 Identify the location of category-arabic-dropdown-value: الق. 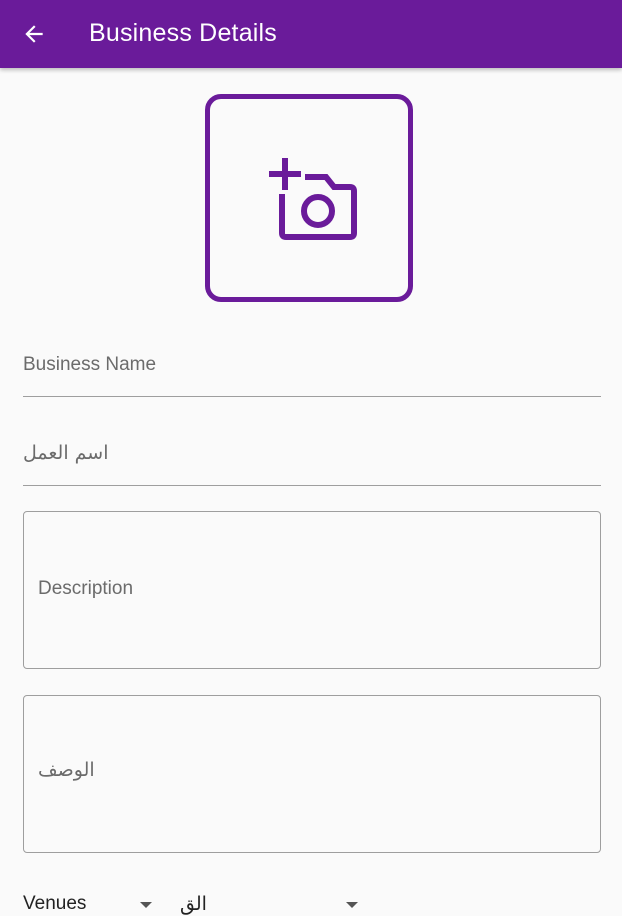
(193, 904).